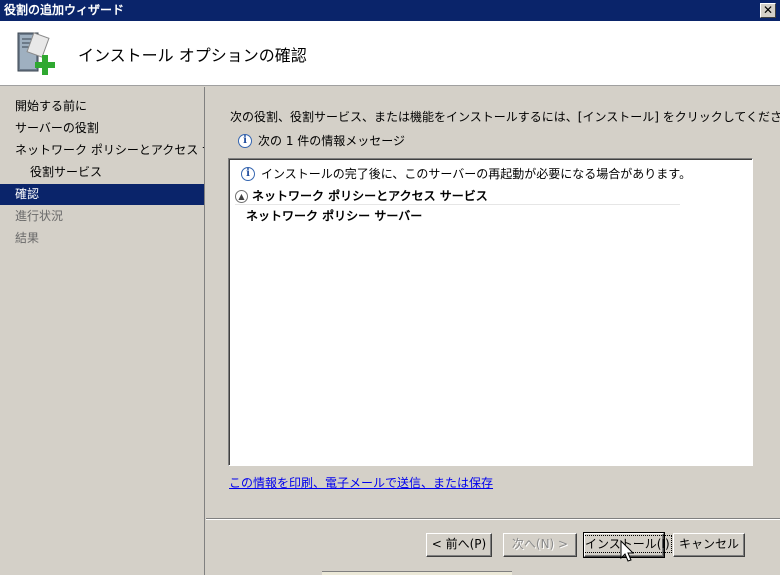  I want to click on print-email-save-link: この情報を印刷、電子メールで送信、または保存, so click(361, 482).